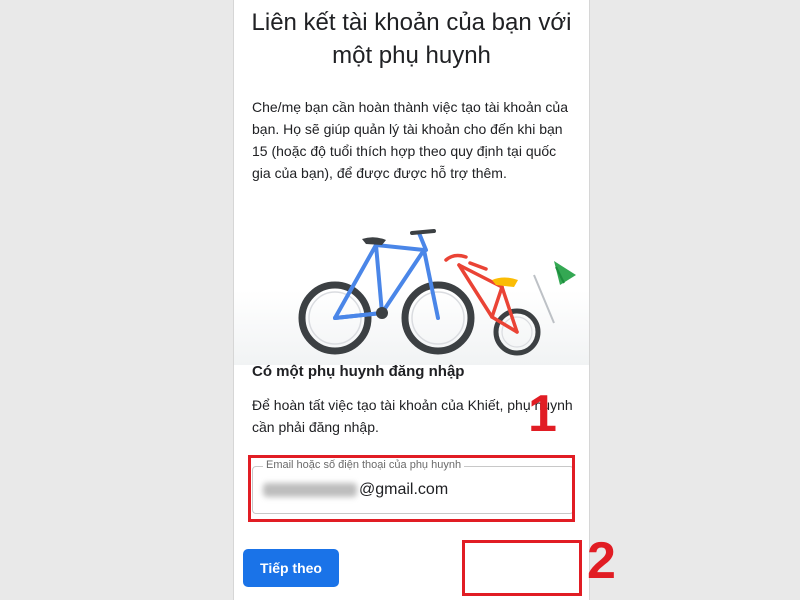 Image resolution: width=800 pixels, height=600 pixels. I want to click on bicycles-illustration, so click(411, 297).